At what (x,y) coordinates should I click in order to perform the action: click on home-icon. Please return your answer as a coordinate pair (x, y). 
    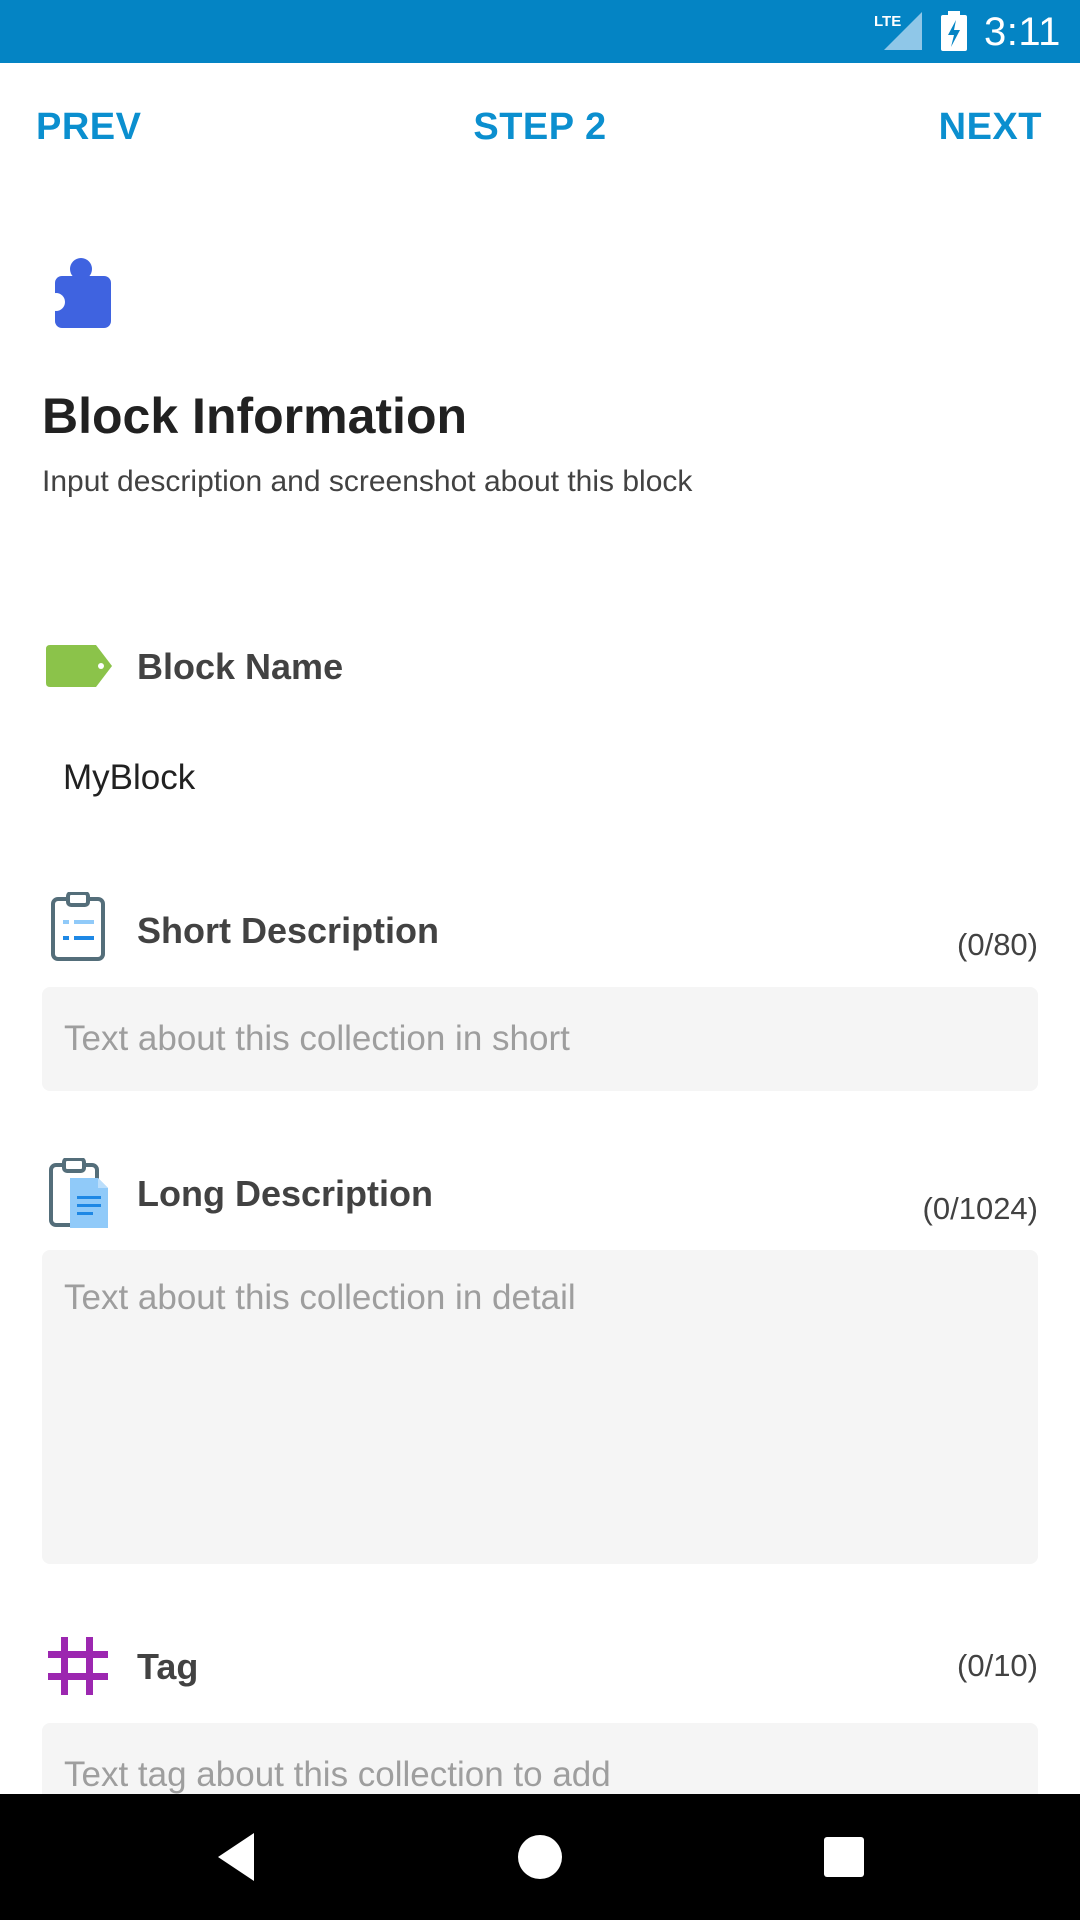
    Looking at the image, I should click on (540, 1857).